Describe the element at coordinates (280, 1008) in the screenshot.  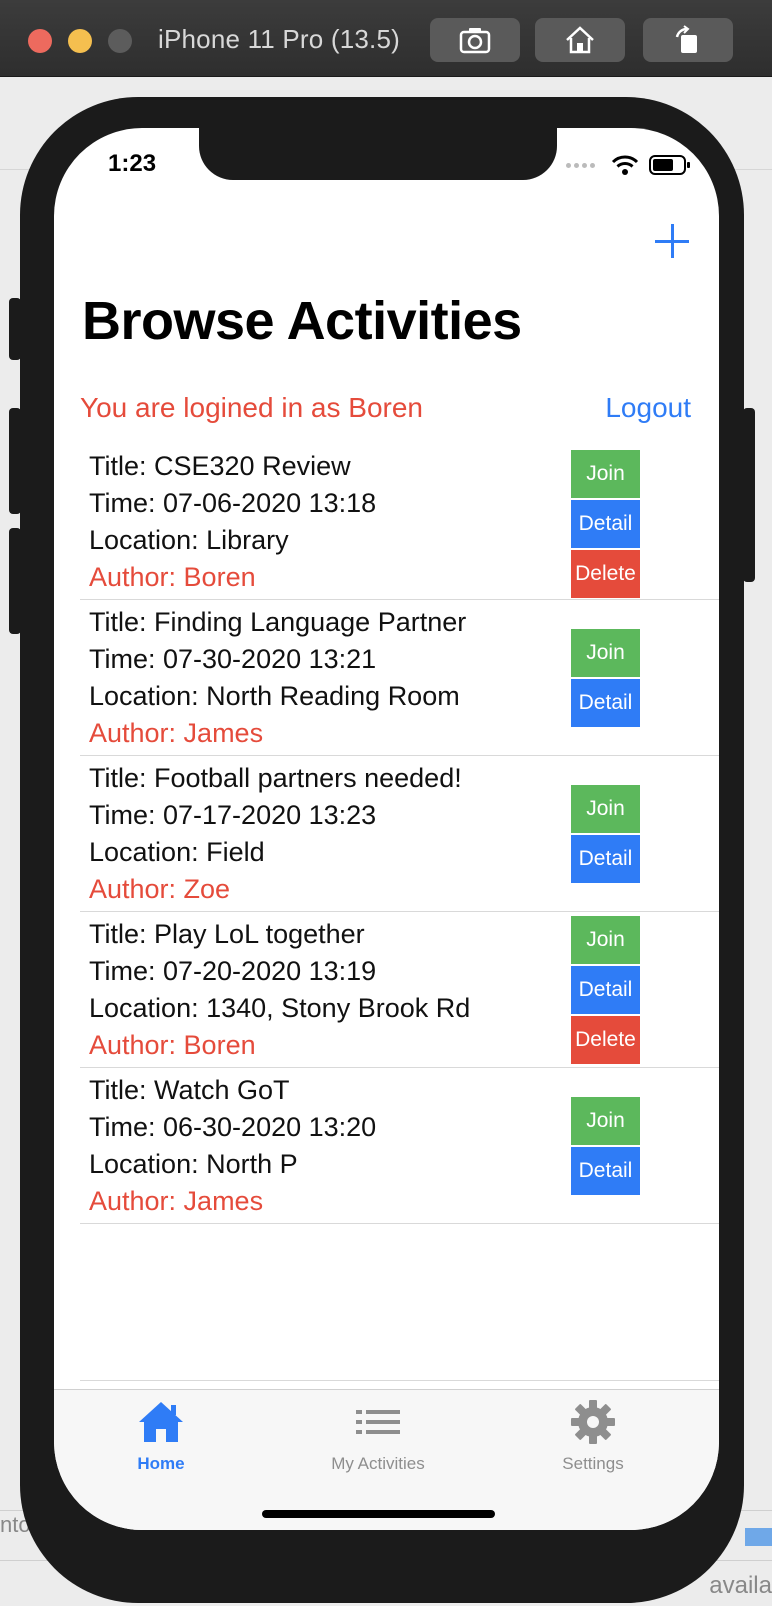
I see `activity-location: Location: 1340, Stony Brook Rd` at that location.